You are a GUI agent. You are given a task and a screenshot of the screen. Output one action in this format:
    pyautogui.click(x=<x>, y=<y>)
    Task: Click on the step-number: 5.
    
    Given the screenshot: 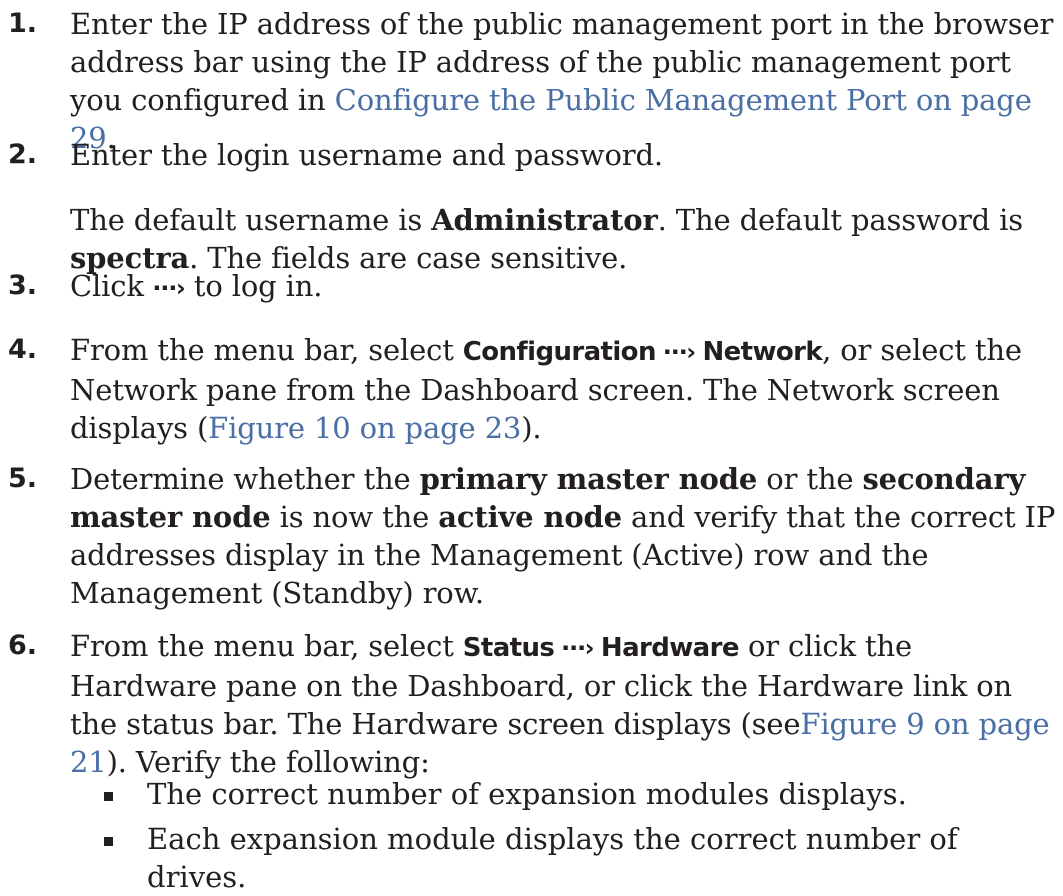 What is the action you would take?
    pyautogui.click(x=23, y=478)
    